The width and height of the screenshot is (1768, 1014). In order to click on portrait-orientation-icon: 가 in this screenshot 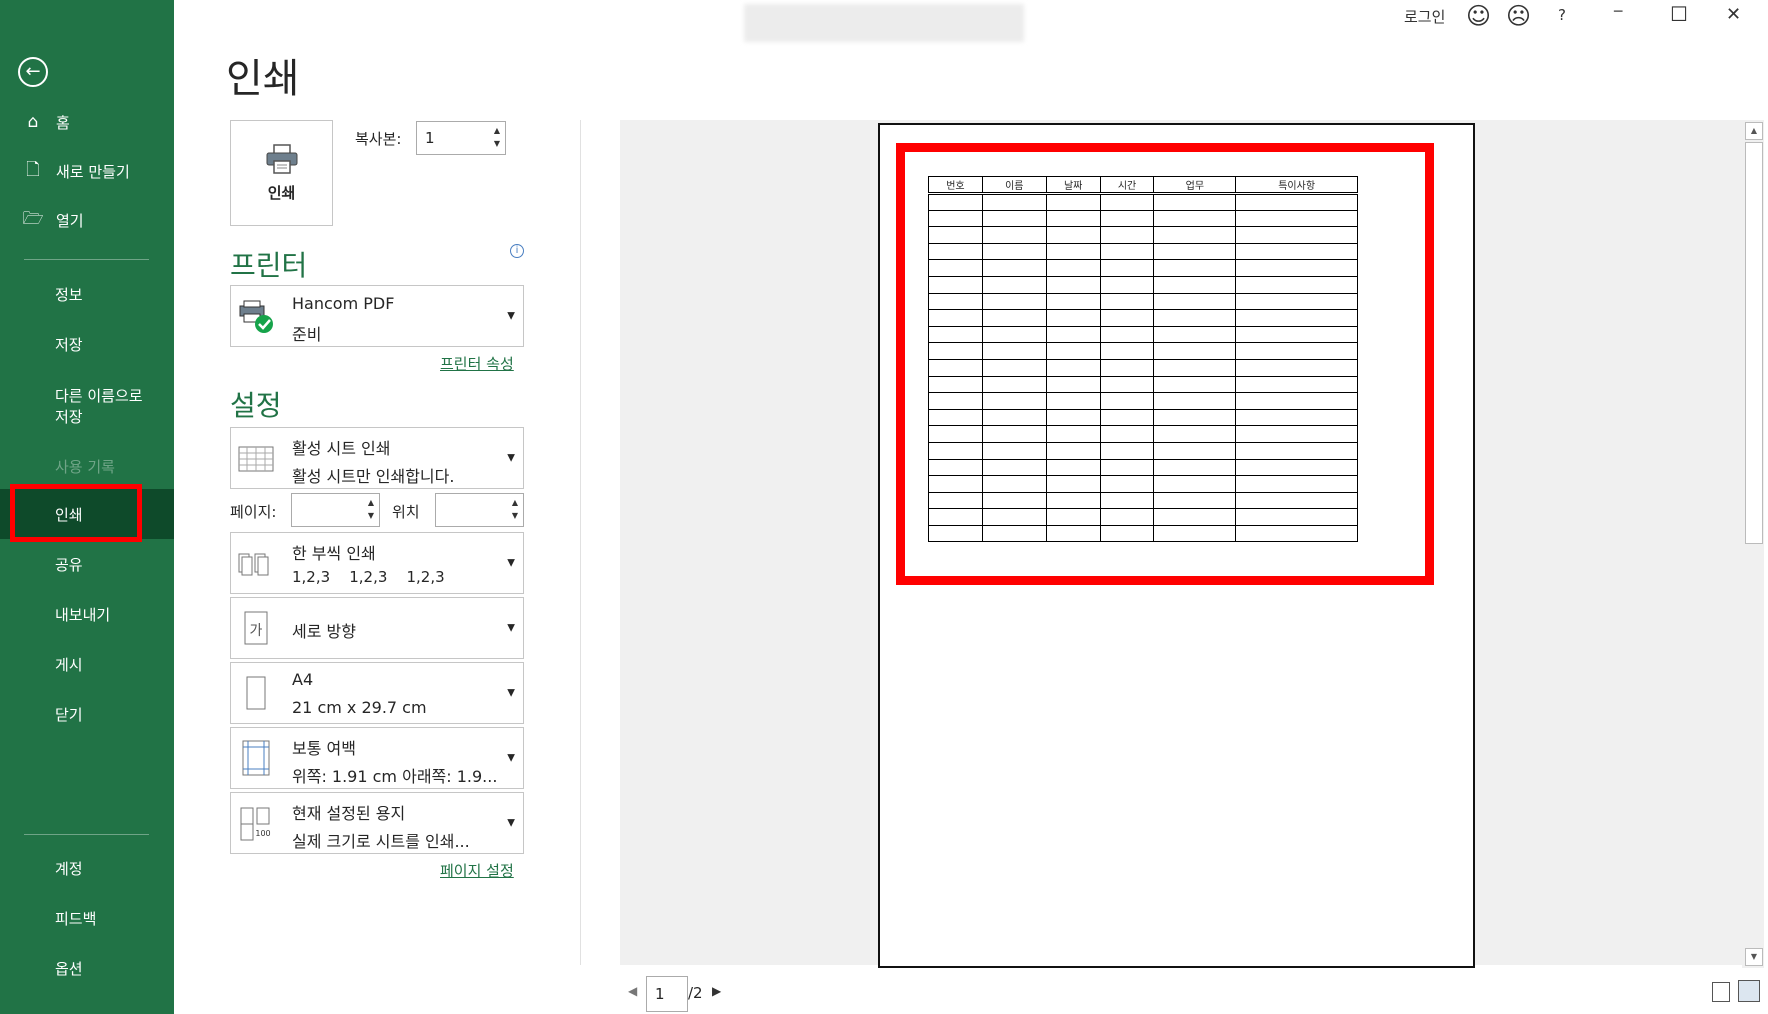, I will do `click(256, 628)`.